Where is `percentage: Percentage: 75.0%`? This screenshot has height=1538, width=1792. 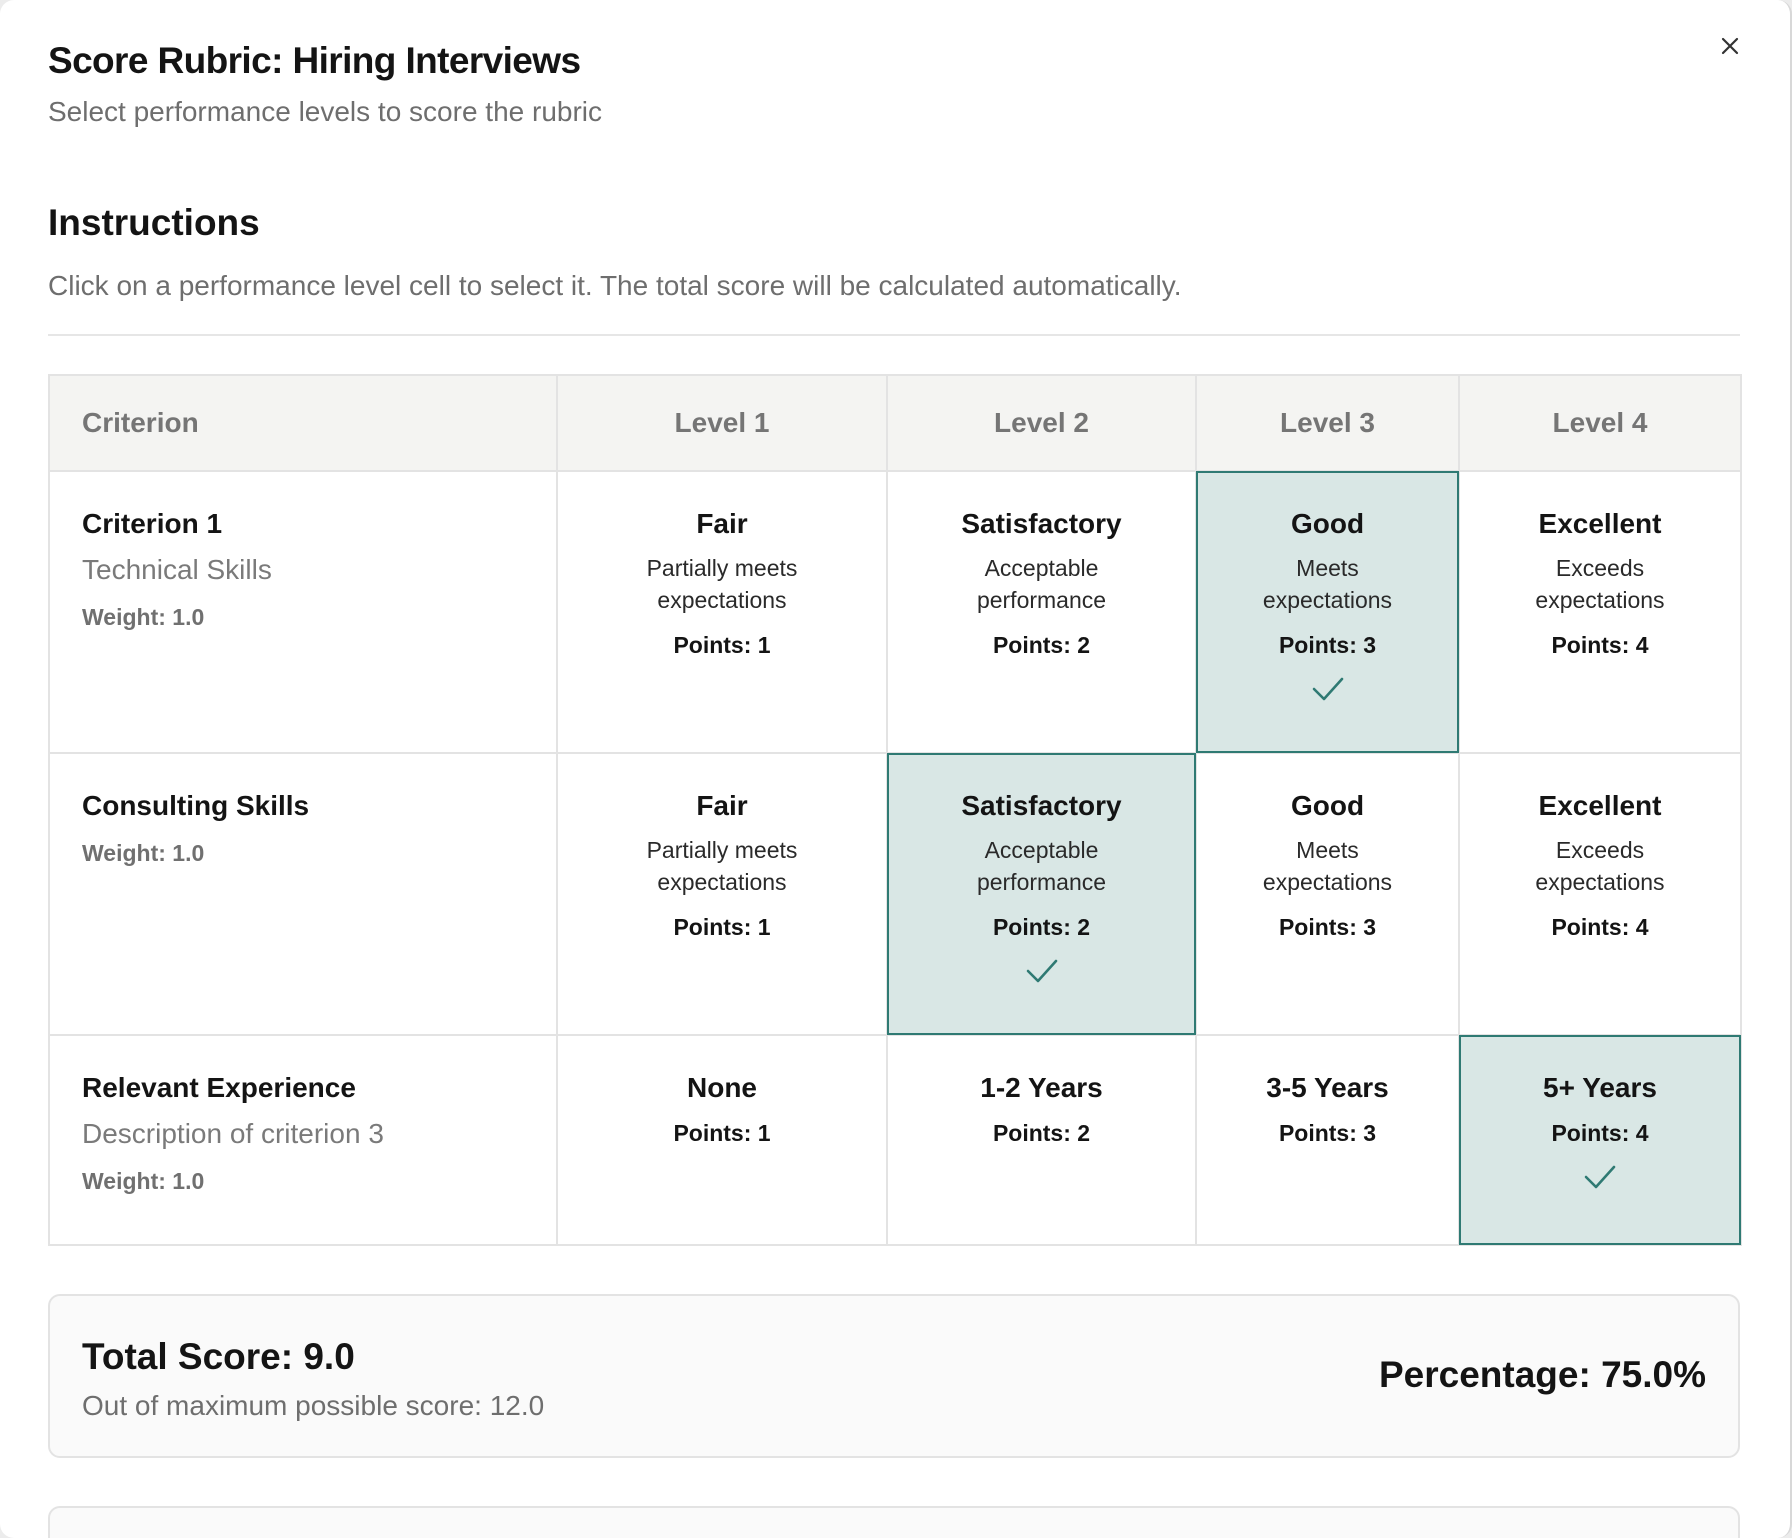
percentage: Percentage: 75.0% is located at coordinates (1542, 1374).